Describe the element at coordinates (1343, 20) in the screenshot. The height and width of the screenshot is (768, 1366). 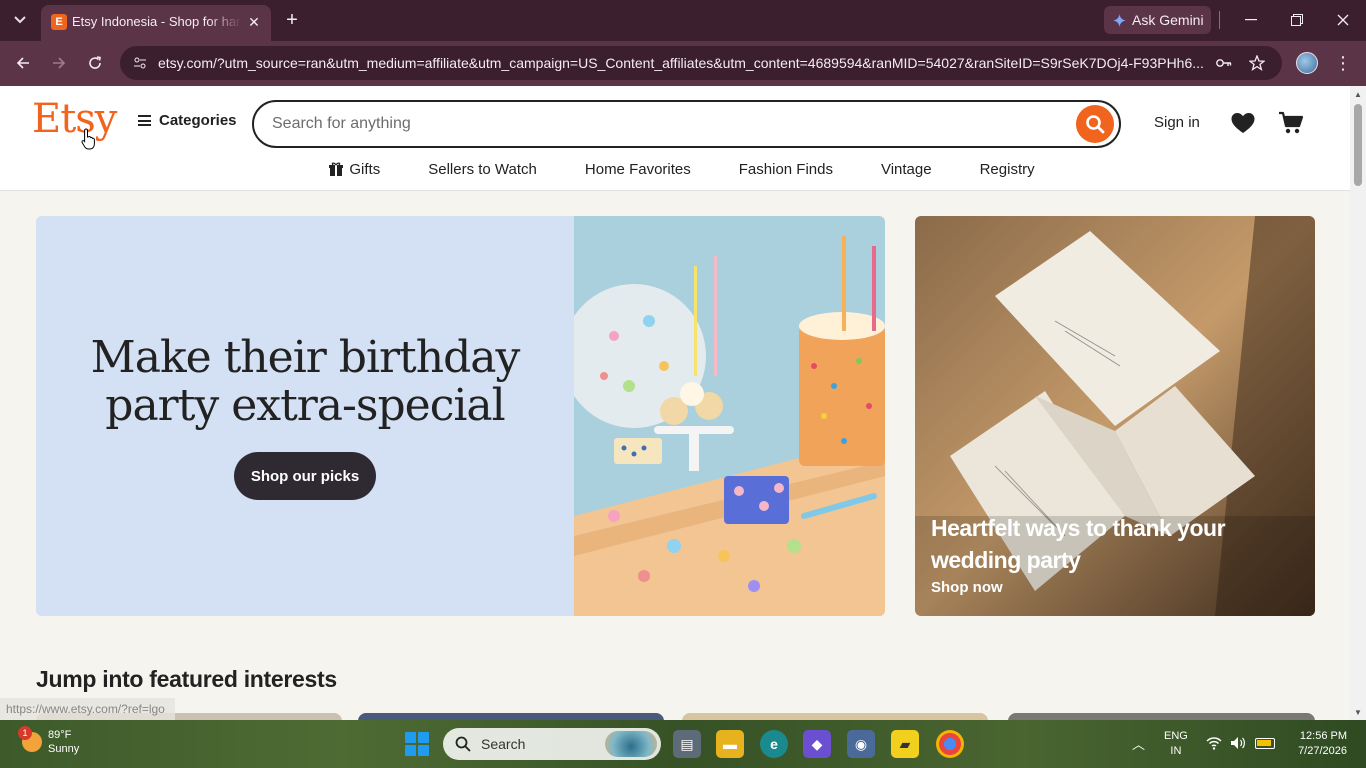
I see `close-window-icon` at that location.